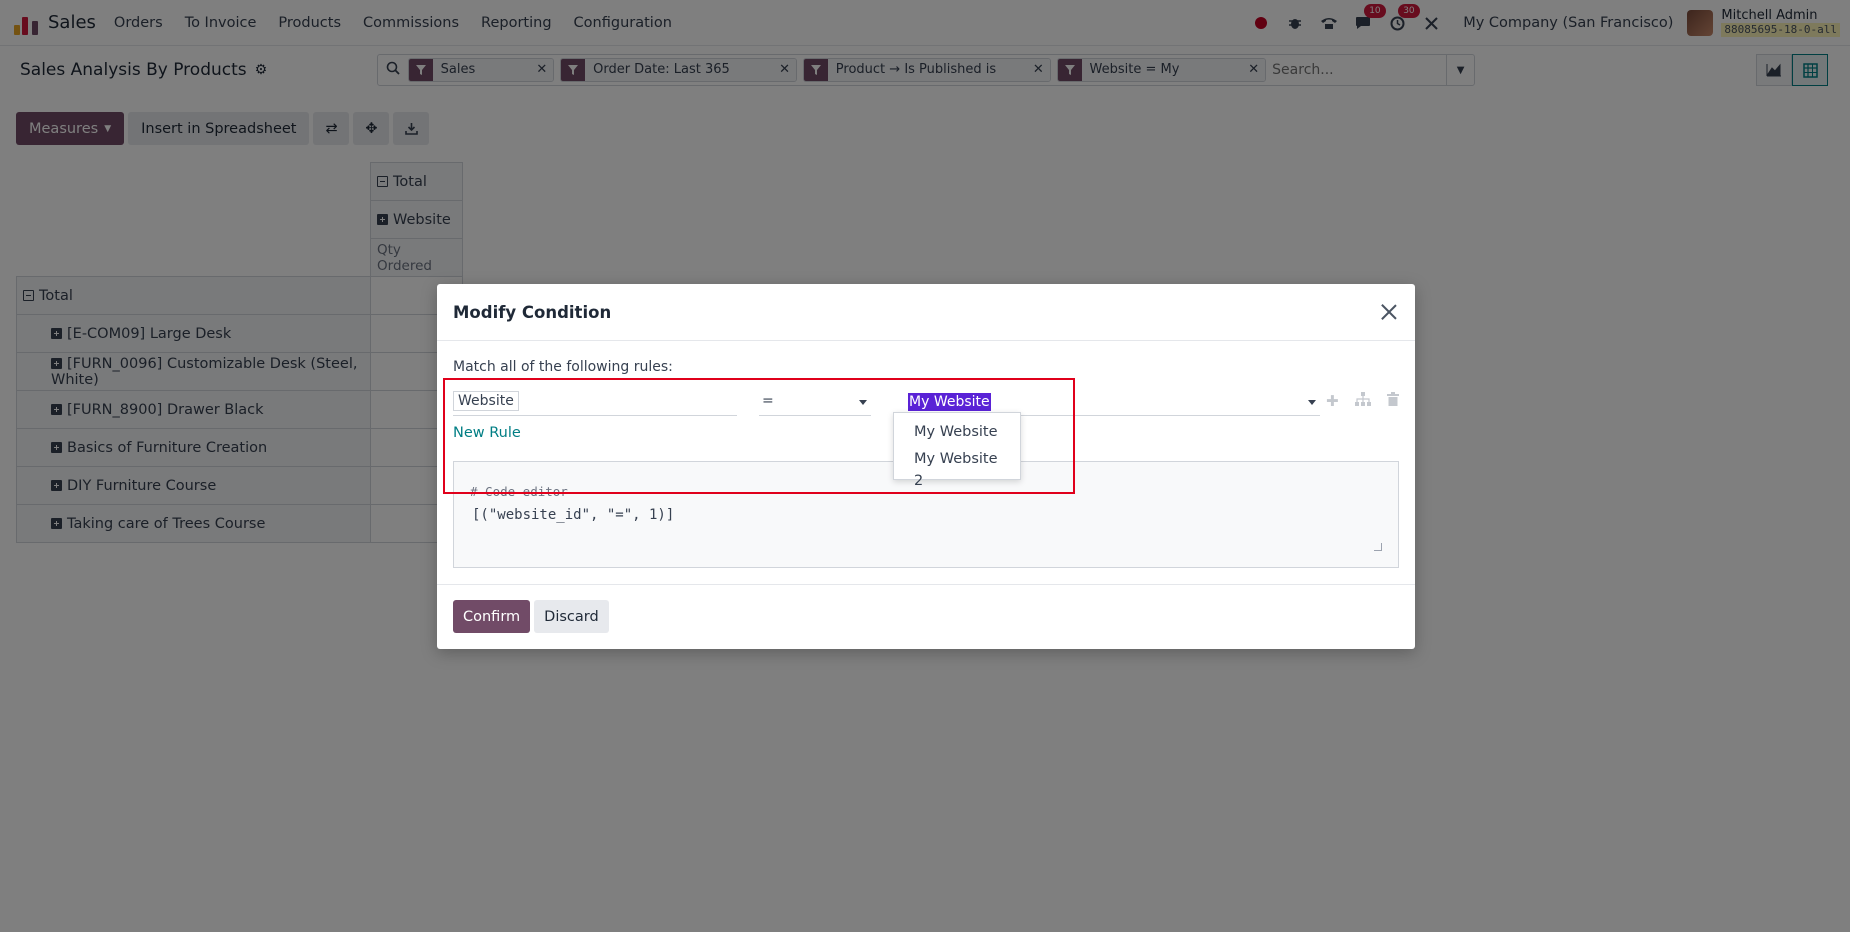 The height and width of the screenshot is (932, 1850). I want to click on dialog-title: Modify Condition, so click(532, 312).